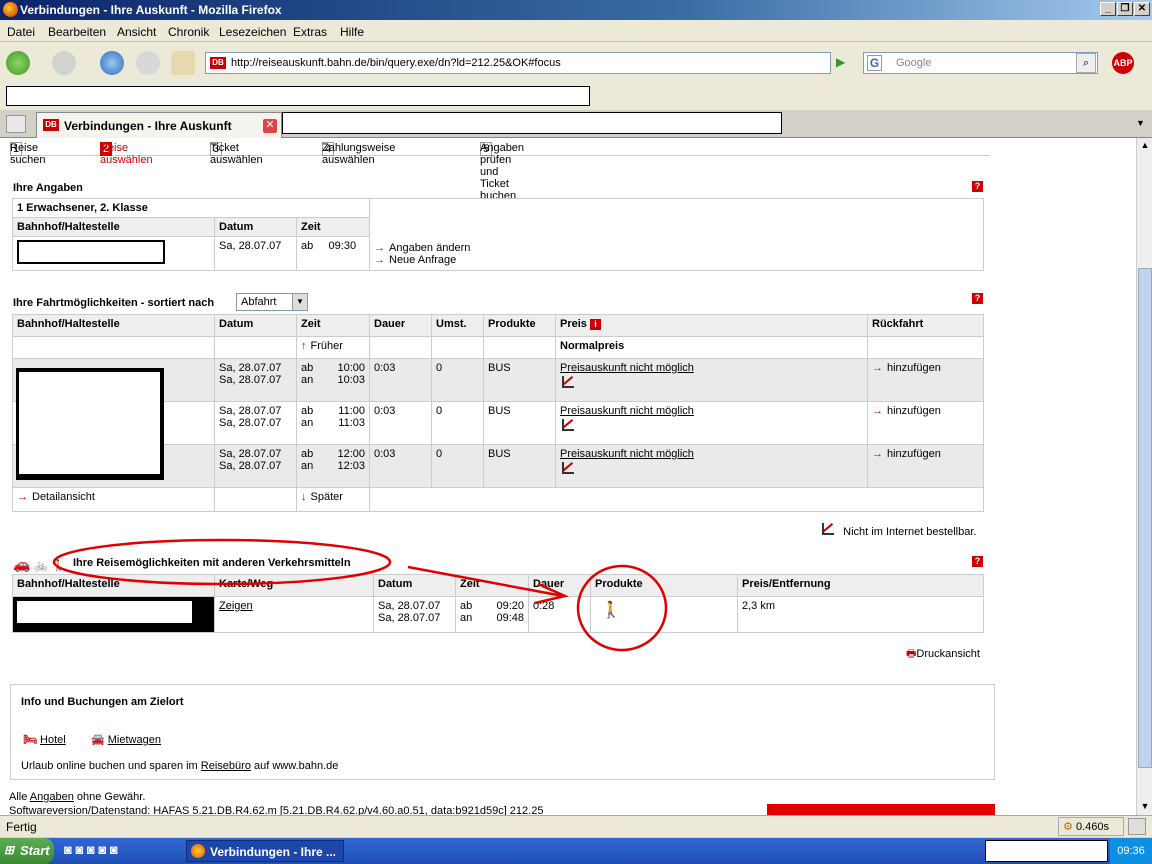 This screenshot has height=864, width=1152. I want to click on hotel-link: 🛏 Hotel, so click(44, 739).